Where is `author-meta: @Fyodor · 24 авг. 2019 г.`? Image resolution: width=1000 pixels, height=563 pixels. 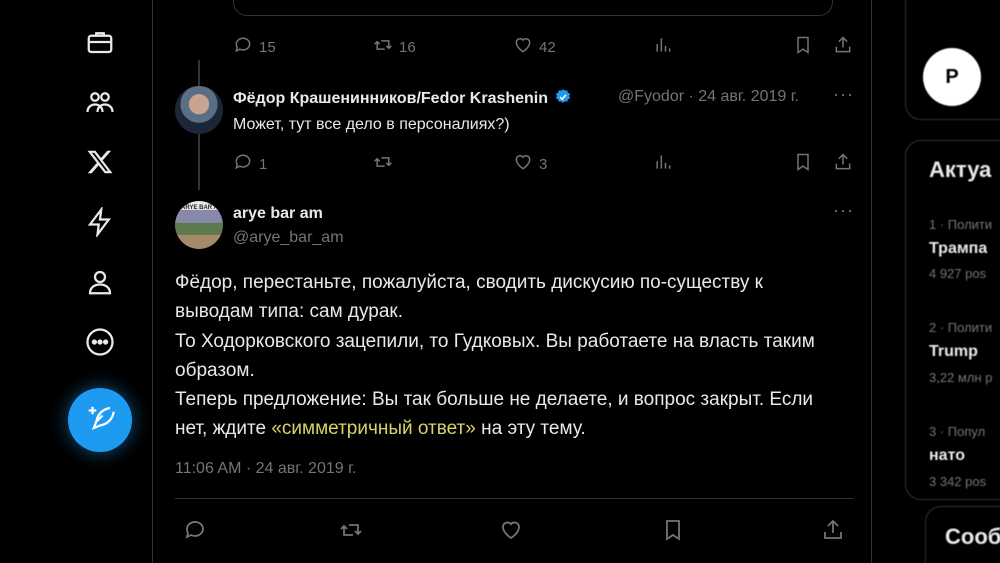
author-meta: @Fyodor · 24 авг. 2019 г. is located at coordinates (708, 97).